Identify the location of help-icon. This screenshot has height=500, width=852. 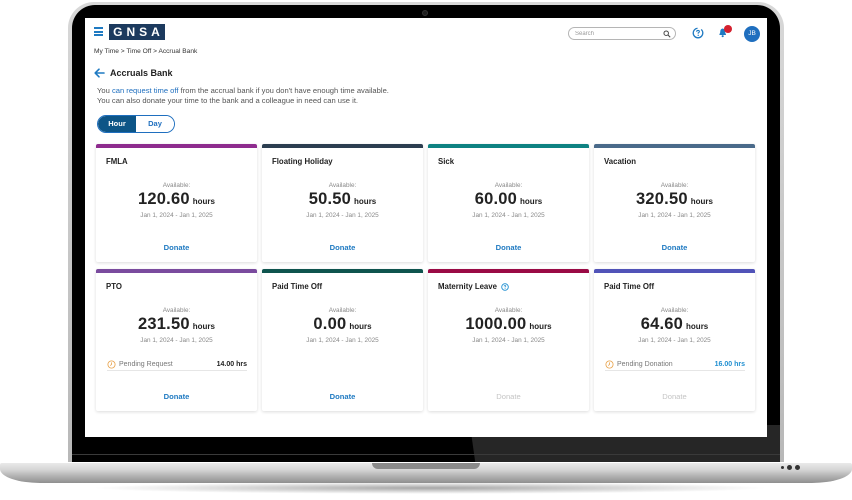
(698, 33).